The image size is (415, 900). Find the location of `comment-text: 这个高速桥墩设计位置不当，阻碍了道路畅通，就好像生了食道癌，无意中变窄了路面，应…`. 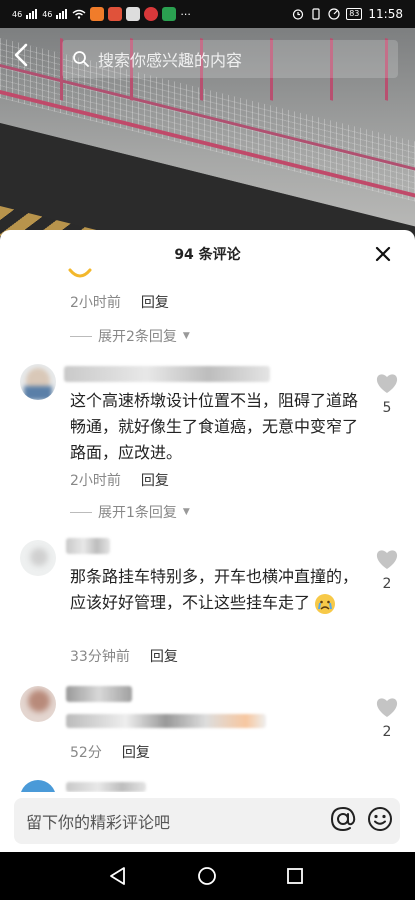

comment-text: 这个高速桥墩设计位置不当，阻碍了道路畅通，就好像生了食道癌，无意中变窄了路面，应… is located at coordinates (214, 426).